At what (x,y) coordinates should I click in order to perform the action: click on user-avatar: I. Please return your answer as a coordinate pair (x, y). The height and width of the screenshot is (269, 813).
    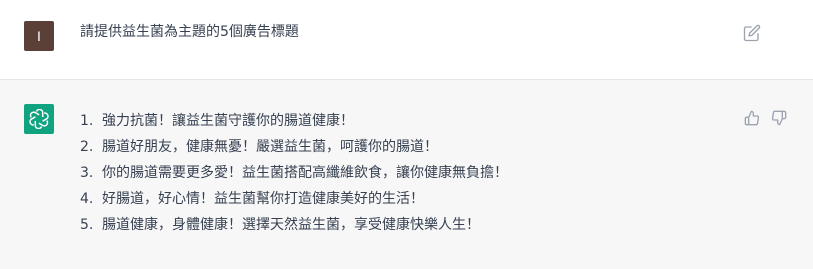
    Looking at the image, I should click on (39, 36).